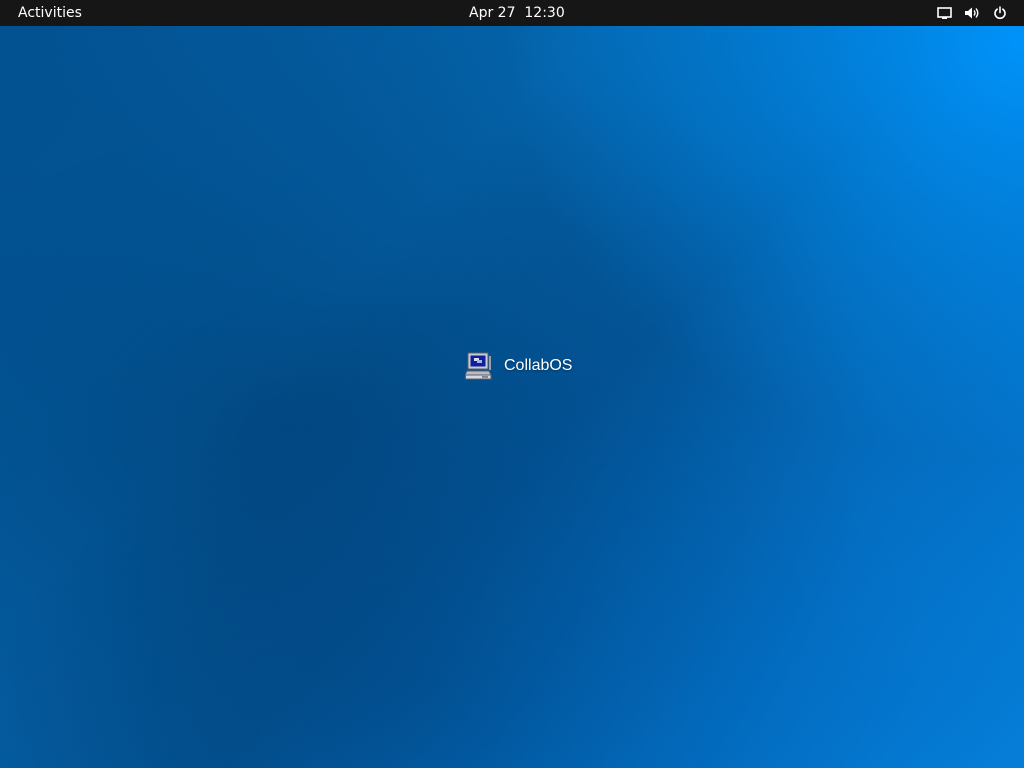 The height and width of the screenshot is (768, 1024). Describe the element at coordinates (1000, 13) in the screenshot. I see `power-icon` at that location.